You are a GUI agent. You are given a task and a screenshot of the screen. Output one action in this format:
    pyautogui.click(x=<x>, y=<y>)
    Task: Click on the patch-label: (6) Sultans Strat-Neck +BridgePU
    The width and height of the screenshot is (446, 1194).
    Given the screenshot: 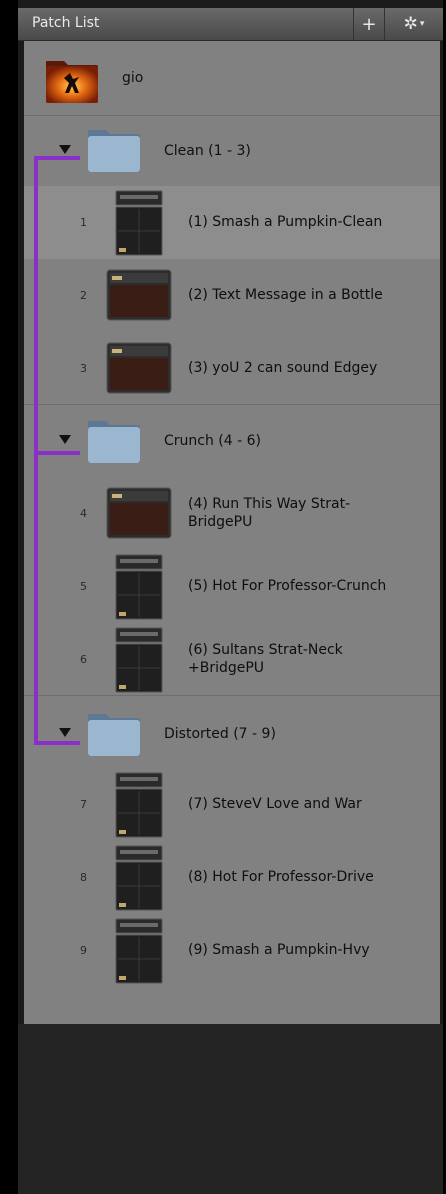 What is the action you would take?
    pyautogui.click(x=265, y=659)
    